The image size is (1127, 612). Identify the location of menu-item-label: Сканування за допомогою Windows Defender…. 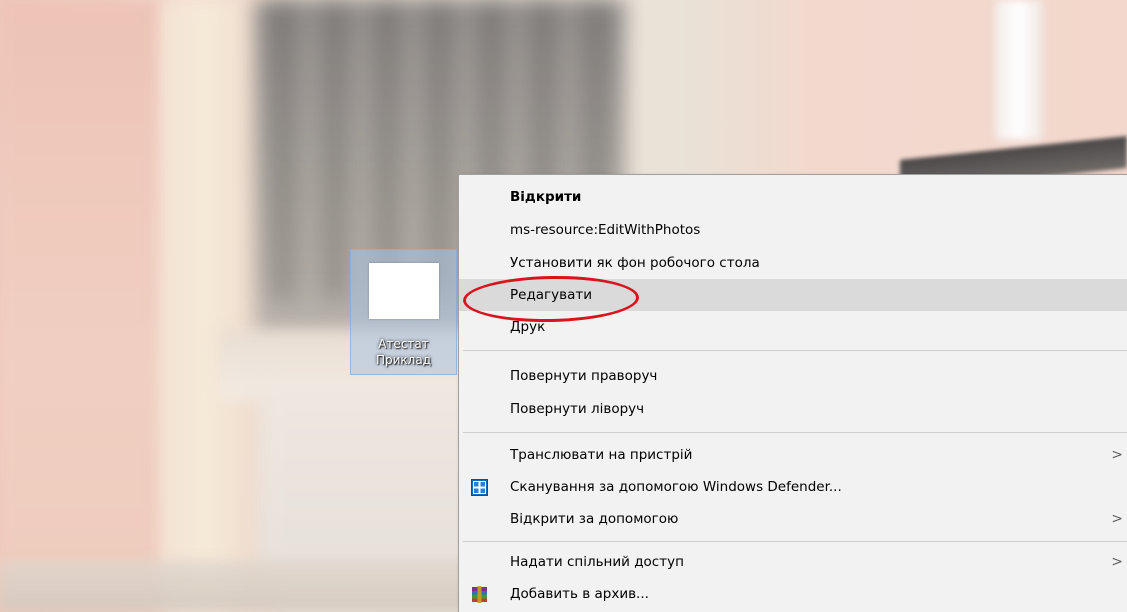
(676, 487).